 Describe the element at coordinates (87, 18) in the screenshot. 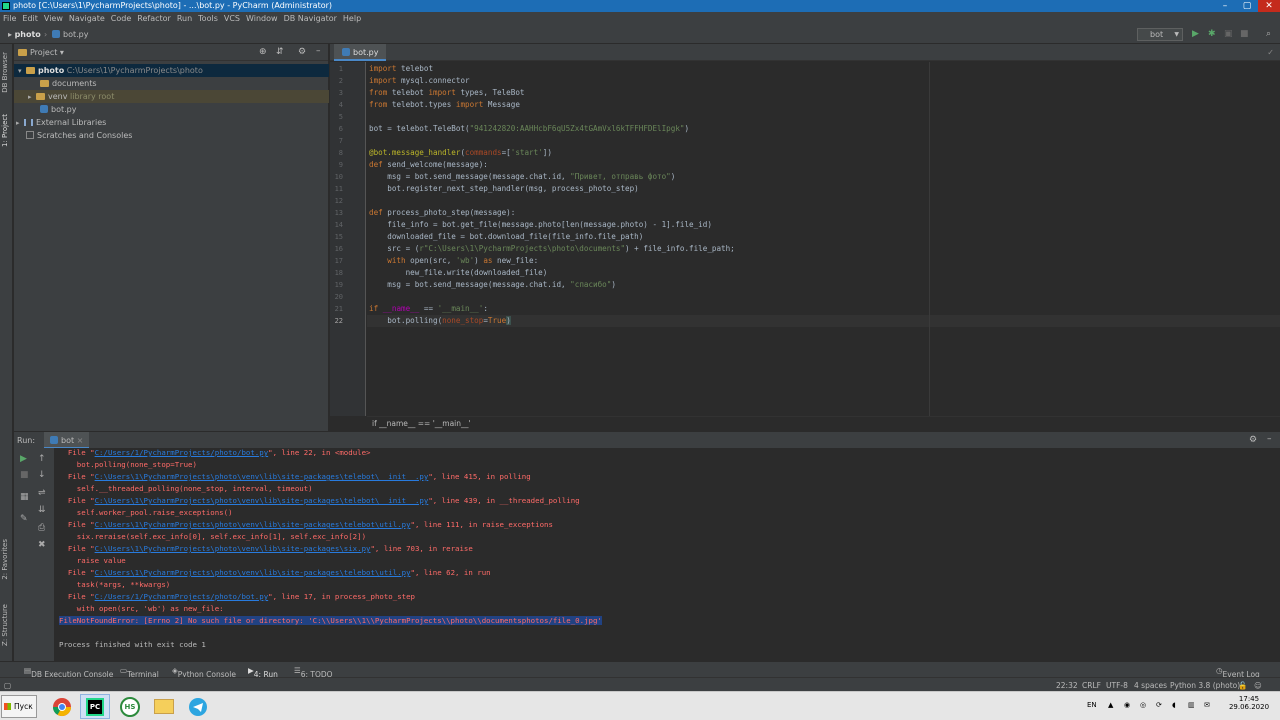

I see `menu-navigate: Navigate` at that location.